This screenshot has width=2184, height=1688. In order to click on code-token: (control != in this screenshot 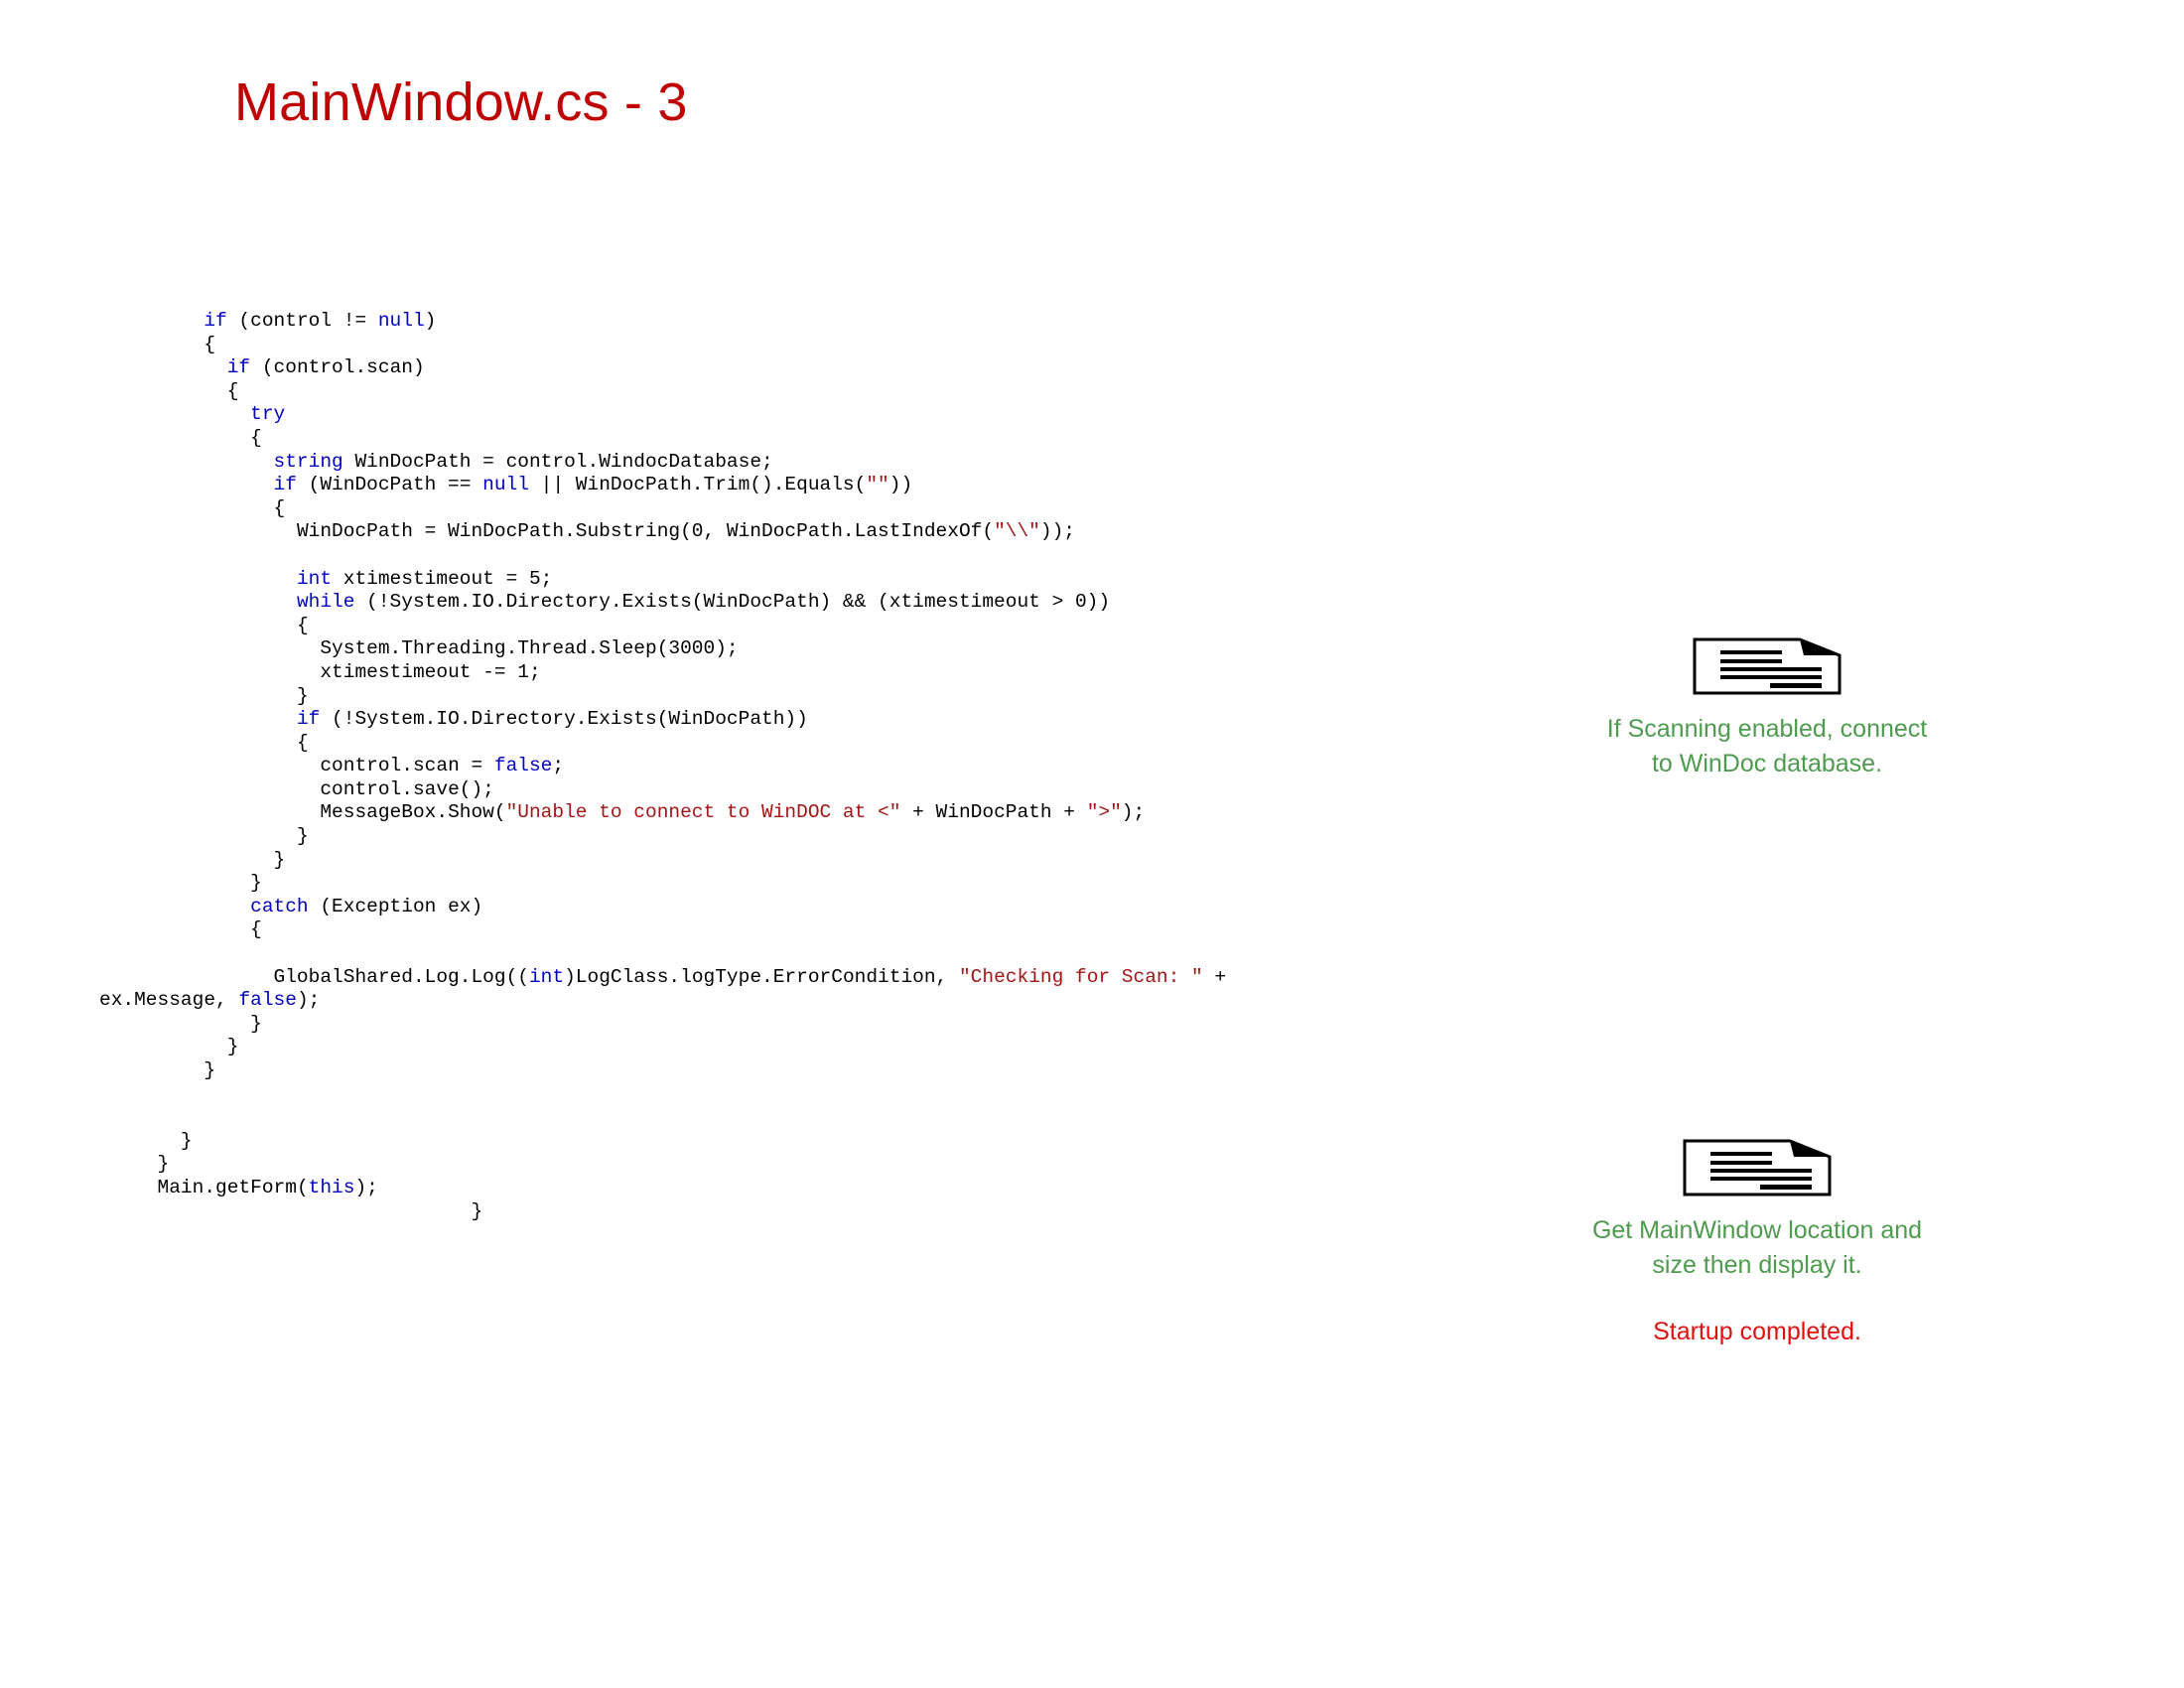, I will do `click(302, 321)`.